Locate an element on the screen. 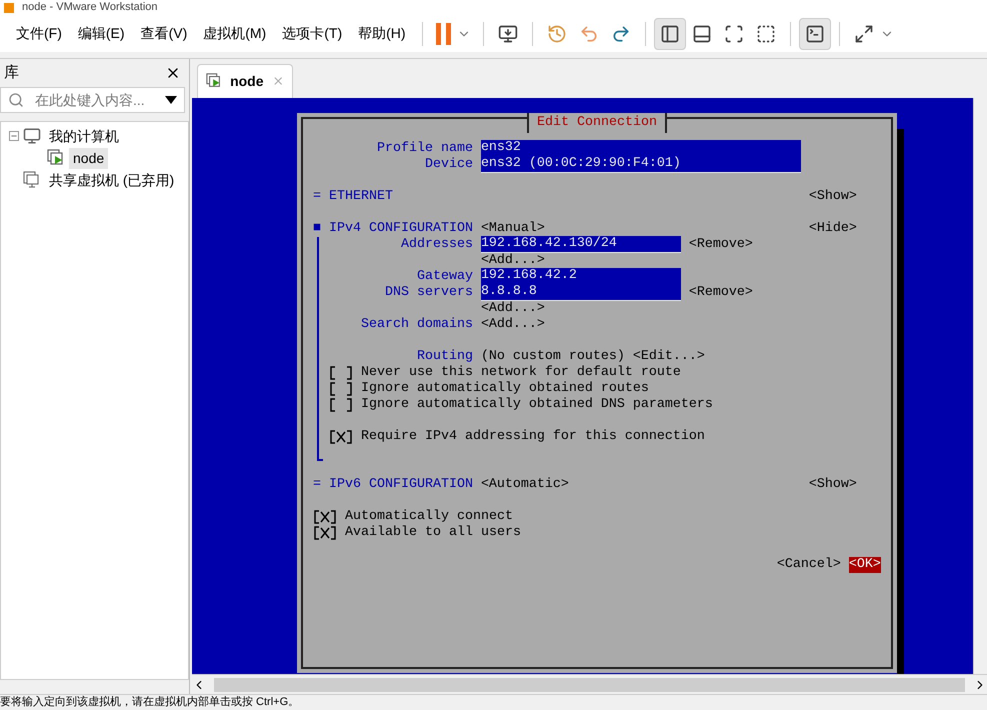 The height and width of the screenshot is (710, 987). checkbox-label: Ignore automatically obtained DNS parameters is located at coordinates (536, 404).